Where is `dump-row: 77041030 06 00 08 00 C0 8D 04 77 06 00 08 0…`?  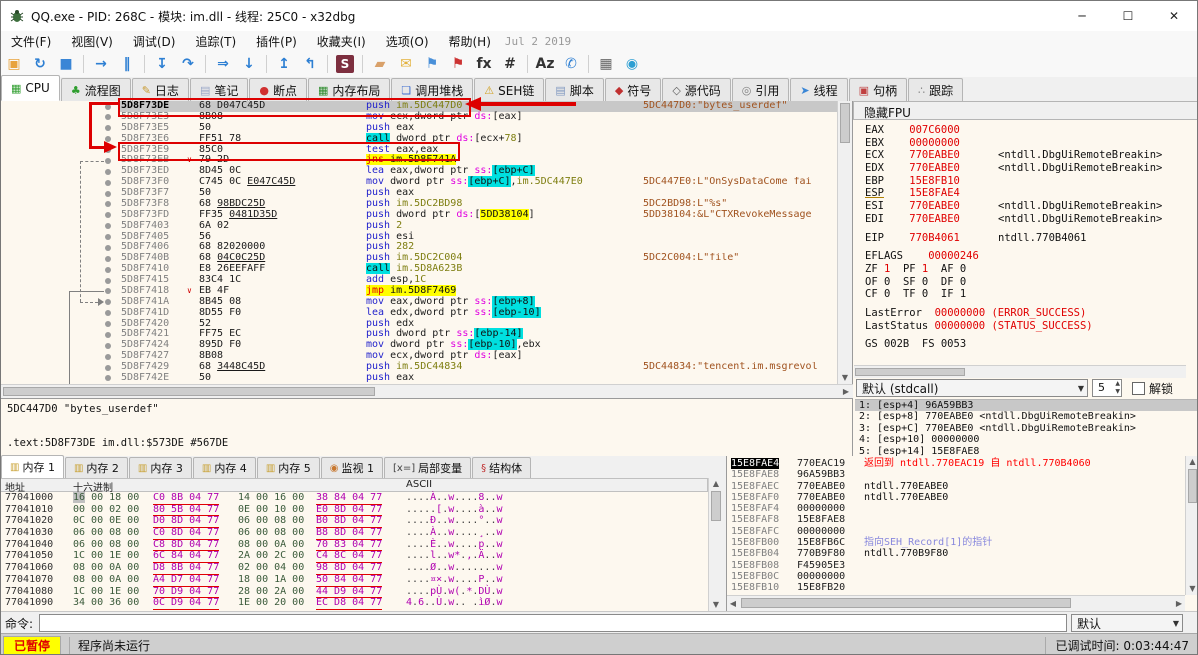
dump-row: 77041030 06 00 08 00 C0 8D 04 77 06 00 08 0… is located at coordinates (354, 533).